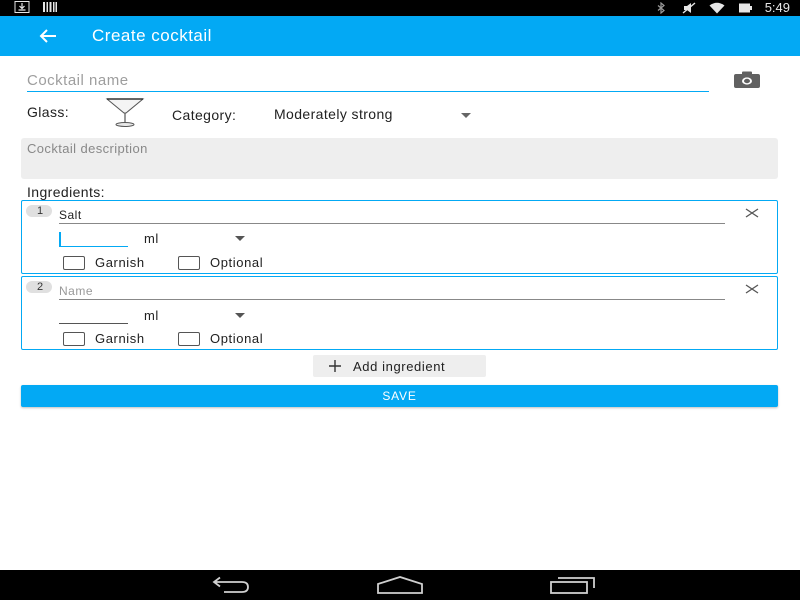 The width and height of the screenshot is (800, 600). Describe the element at coordinates (399, 237) in the screenshot. I see `ingredient-card: 1 ml Garnish Optional` at that location.